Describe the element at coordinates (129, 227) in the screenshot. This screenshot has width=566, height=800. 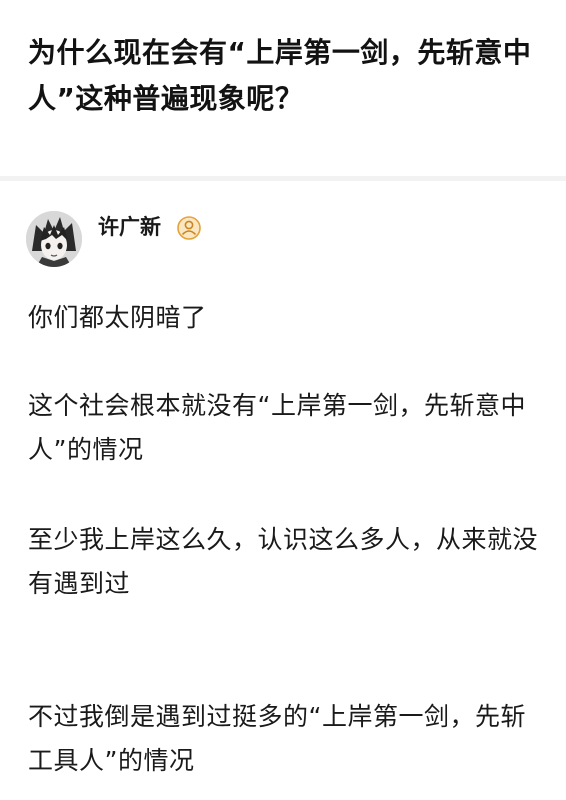
I see `author-name: 许广新` at that location.